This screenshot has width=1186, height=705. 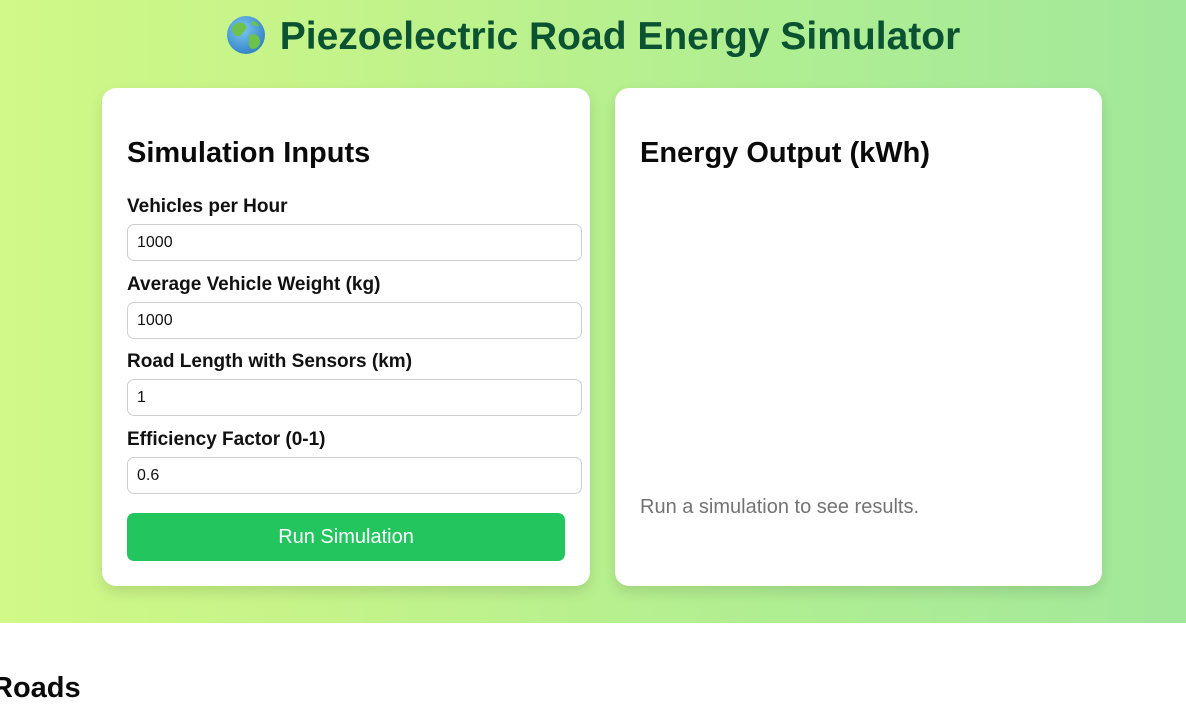 What do you see at coordinates (354, 242) in the screenshot?
I see `vehicles-per-hour-input` at bounding box center [354, 242].